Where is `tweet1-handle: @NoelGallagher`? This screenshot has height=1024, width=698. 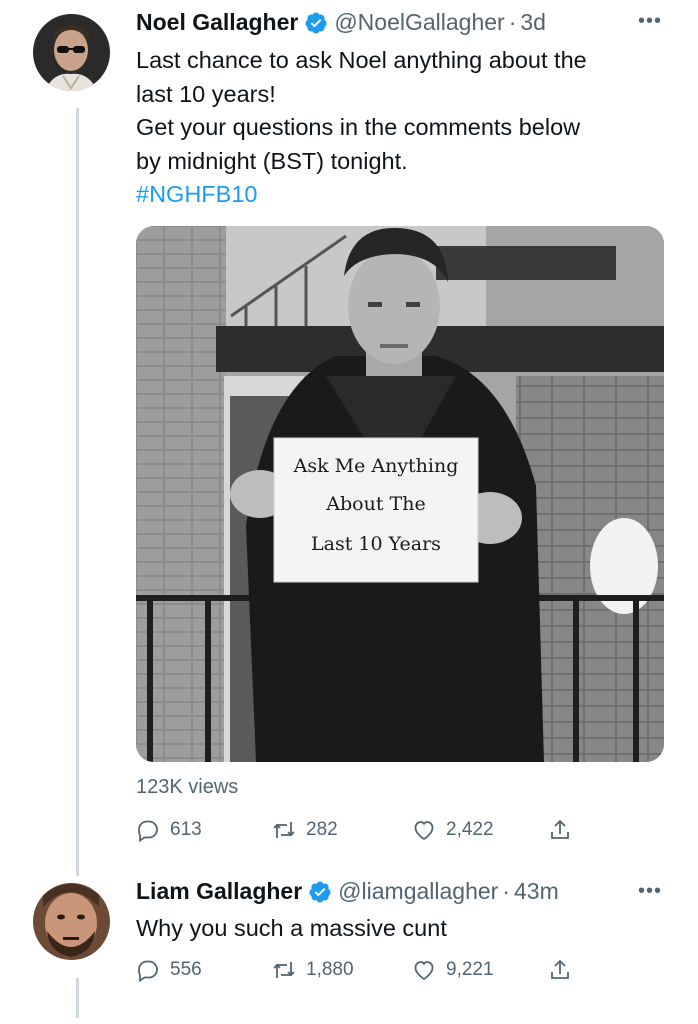 tweet1-handle: @NoelGallagher is located at coordinates (419, 22).